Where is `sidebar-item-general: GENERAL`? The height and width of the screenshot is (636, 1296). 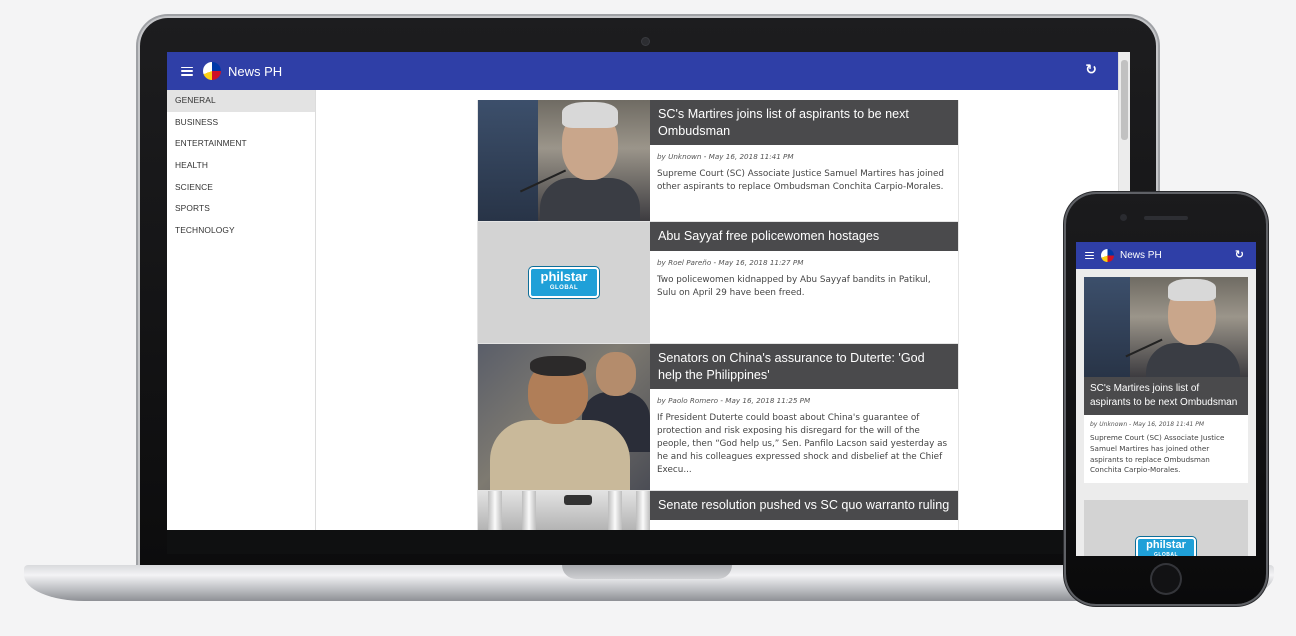
sidebar-item-general: GENERAL is located at coordinates (241, 101).